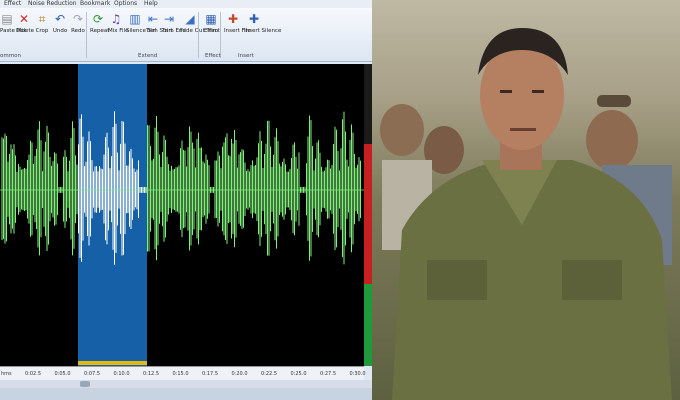  What do you see at coordinates (24, 19) in the screenshot?
I see `delete-icon: ✕` at bounding box center [24, 19].